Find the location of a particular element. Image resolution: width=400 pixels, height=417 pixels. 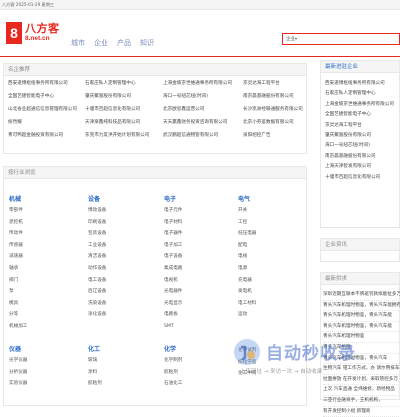

category-heading: 设备 is located at coordinates (97, 200).